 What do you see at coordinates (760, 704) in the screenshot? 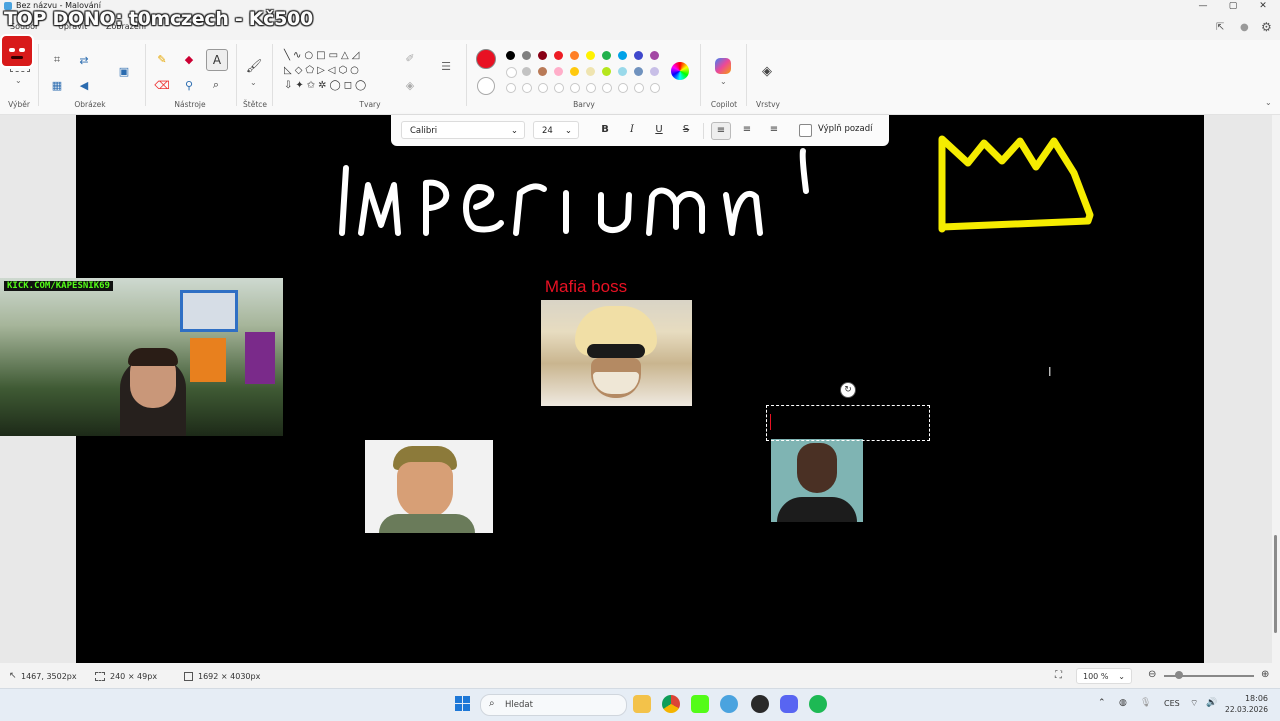
I see `obs-icon` at bounding box center [760, 704].